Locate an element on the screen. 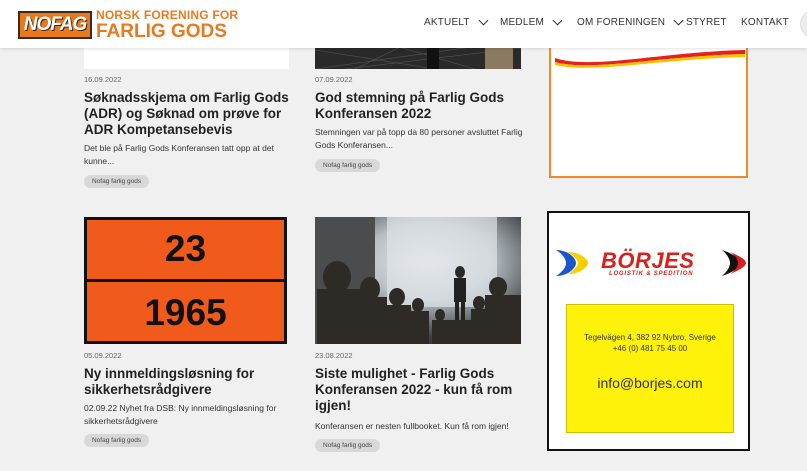  logo-line-2: FARLIG GODS is located at coordinates (161, 31).